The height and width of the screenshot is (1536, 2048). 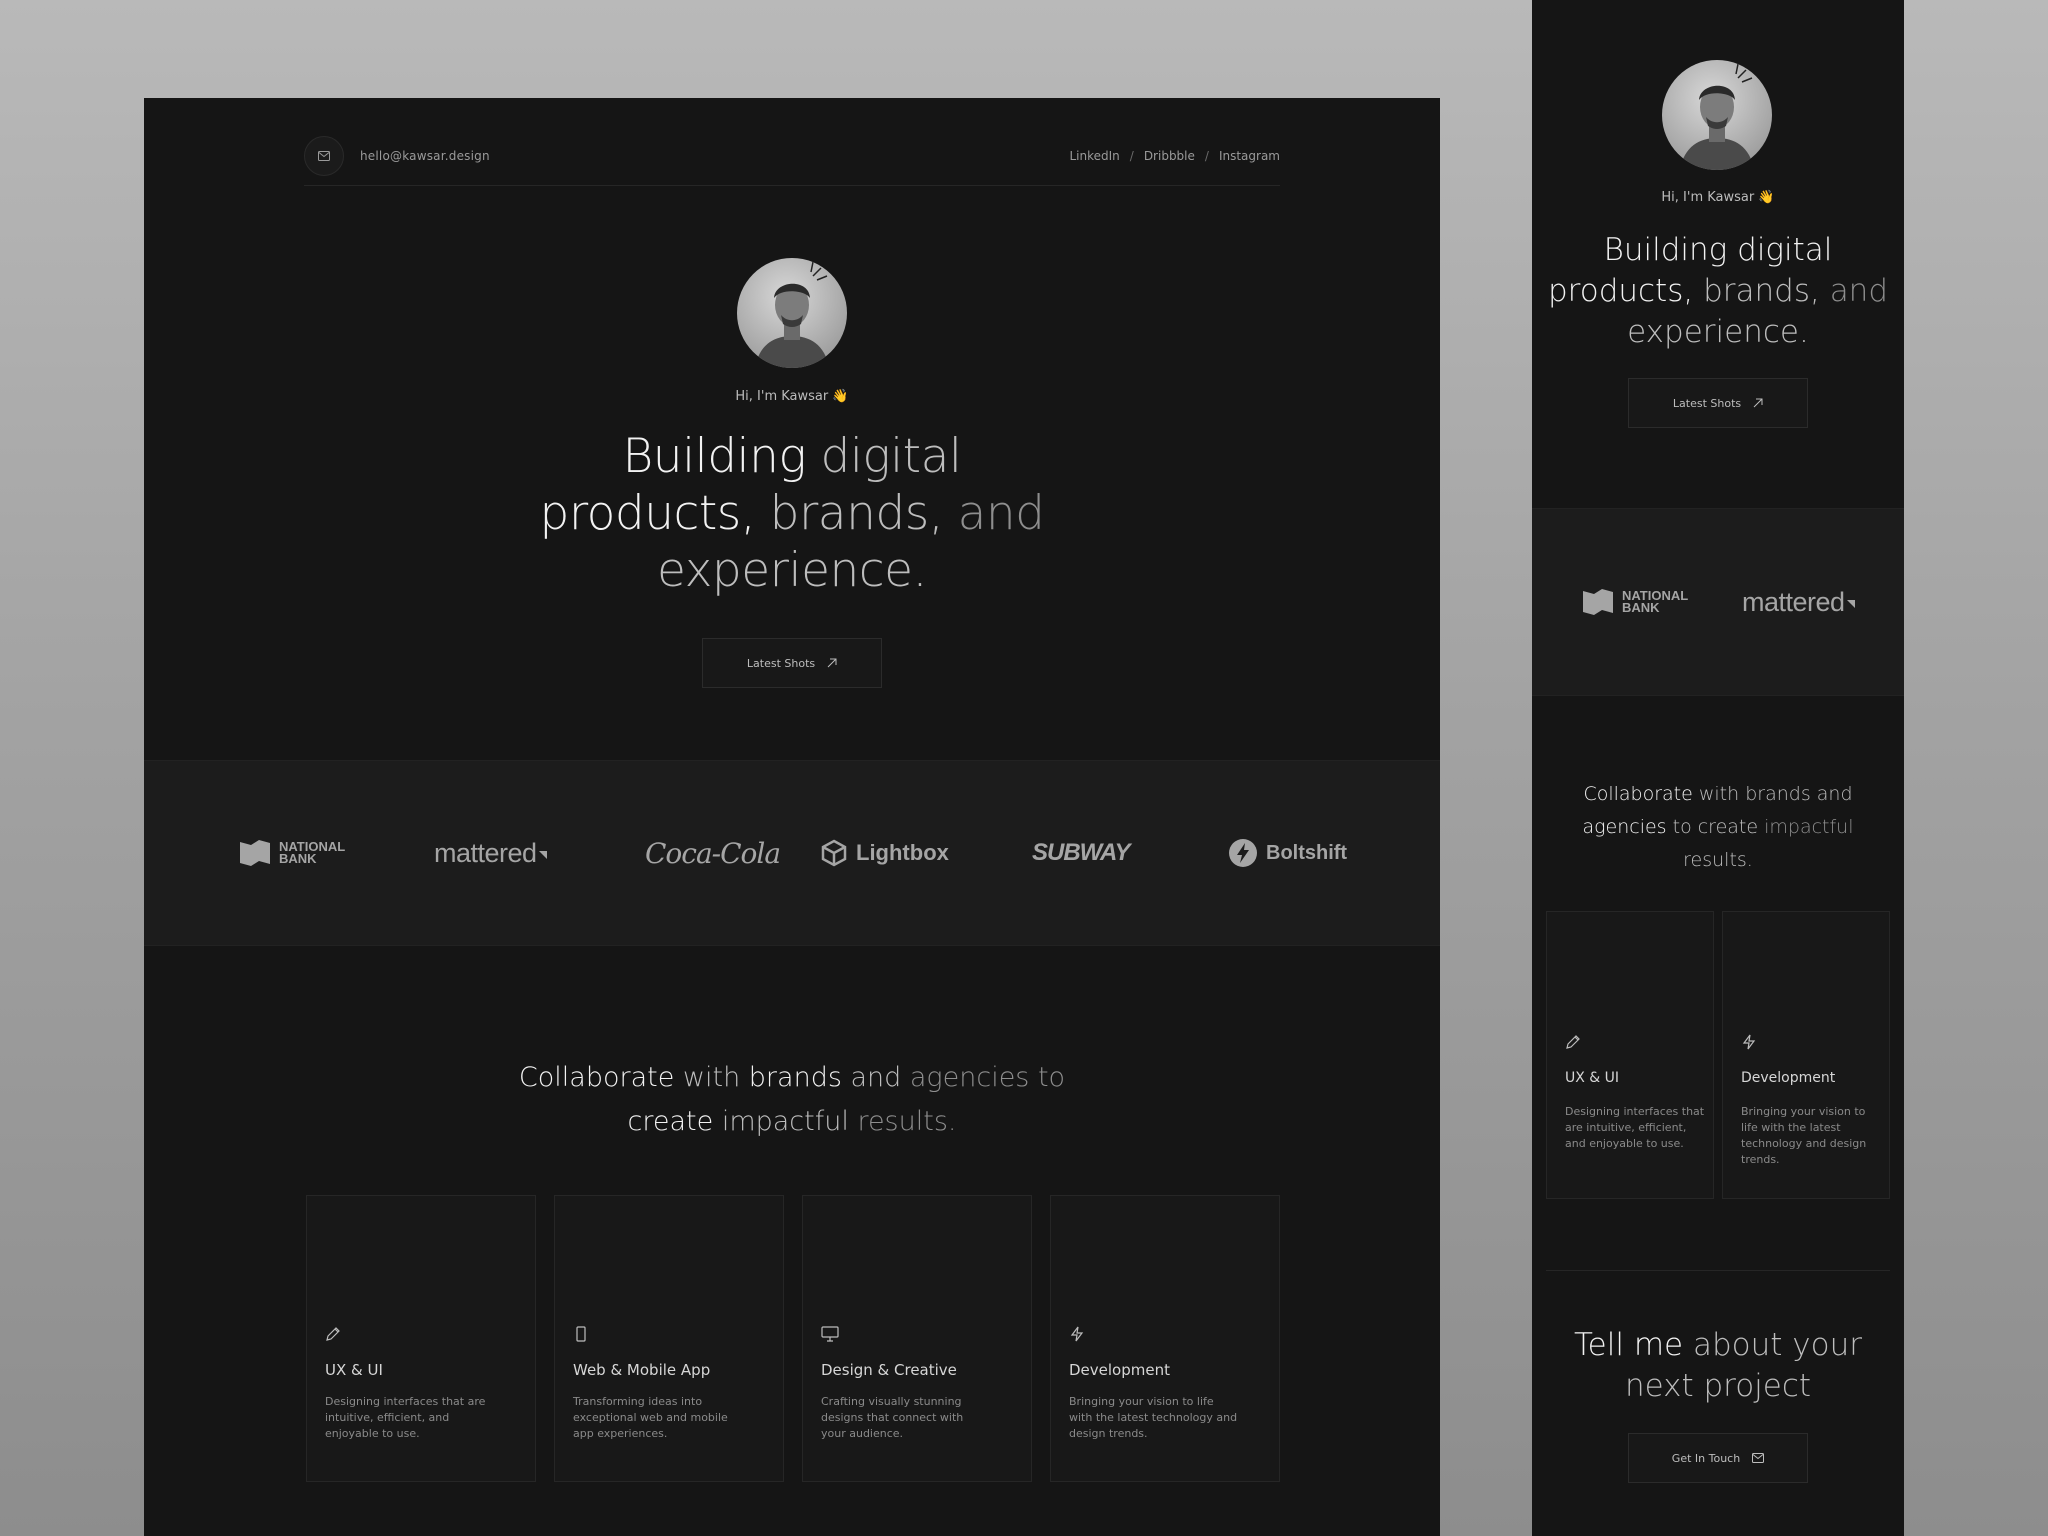 What do you see at coordinates (792, 313) in the screenshot?
I see `avatar` at bounding box center [792, 313].